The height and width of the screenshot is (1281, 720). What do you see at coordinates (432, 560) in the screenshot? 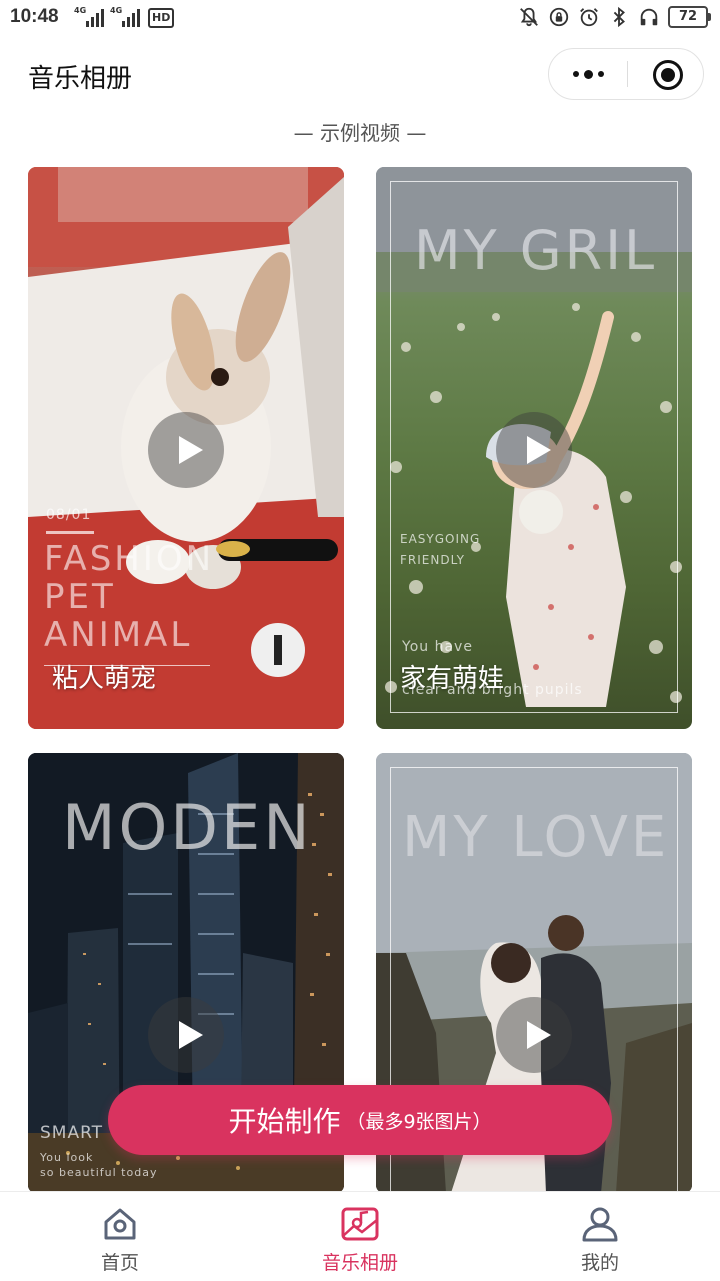
I see `card-overlay-sub2: FRIENDLY` at bounding box center [432, 560].